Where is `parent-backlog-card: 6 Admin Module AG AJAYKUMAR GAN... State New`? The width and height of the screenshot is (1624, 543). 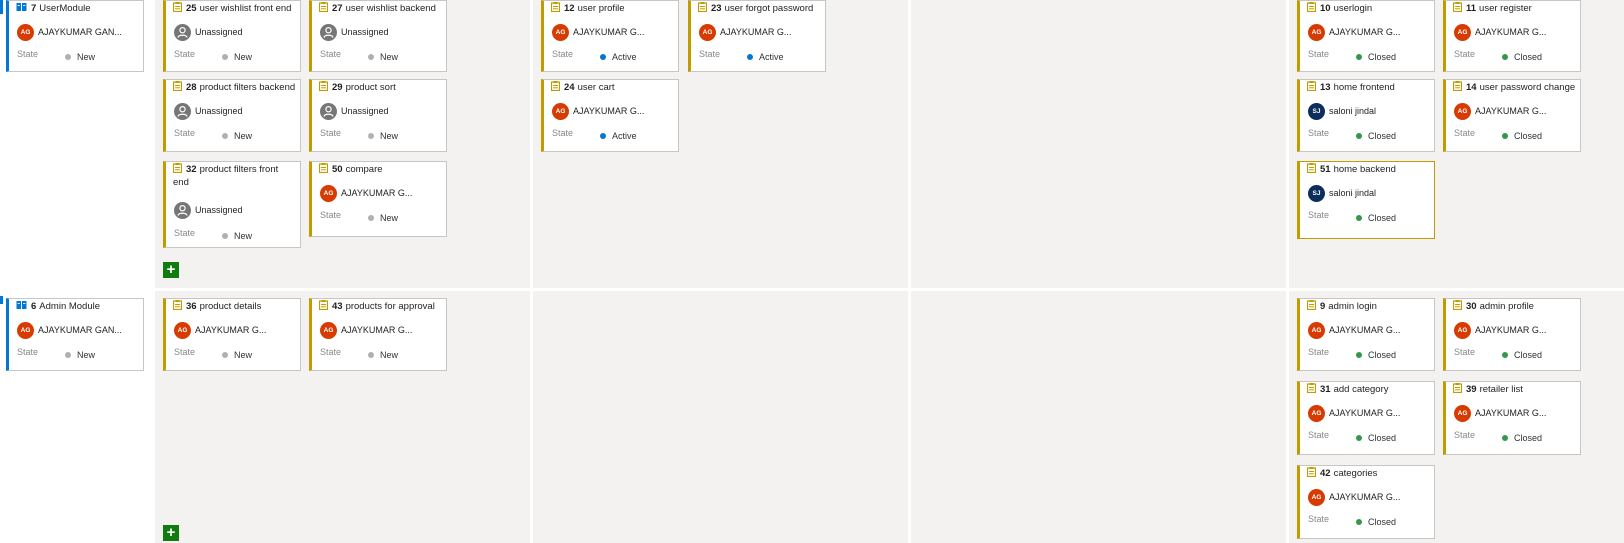 parent-backlog-card: 6 Admin Module AG AJAYKUMAR GAN... State New is located at coordinates (75, 334).